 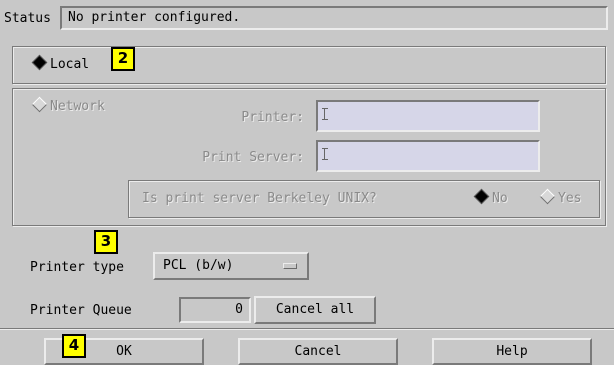 I want to click on berkeley-yes-radio: Yes, so click(x=560, y=197).